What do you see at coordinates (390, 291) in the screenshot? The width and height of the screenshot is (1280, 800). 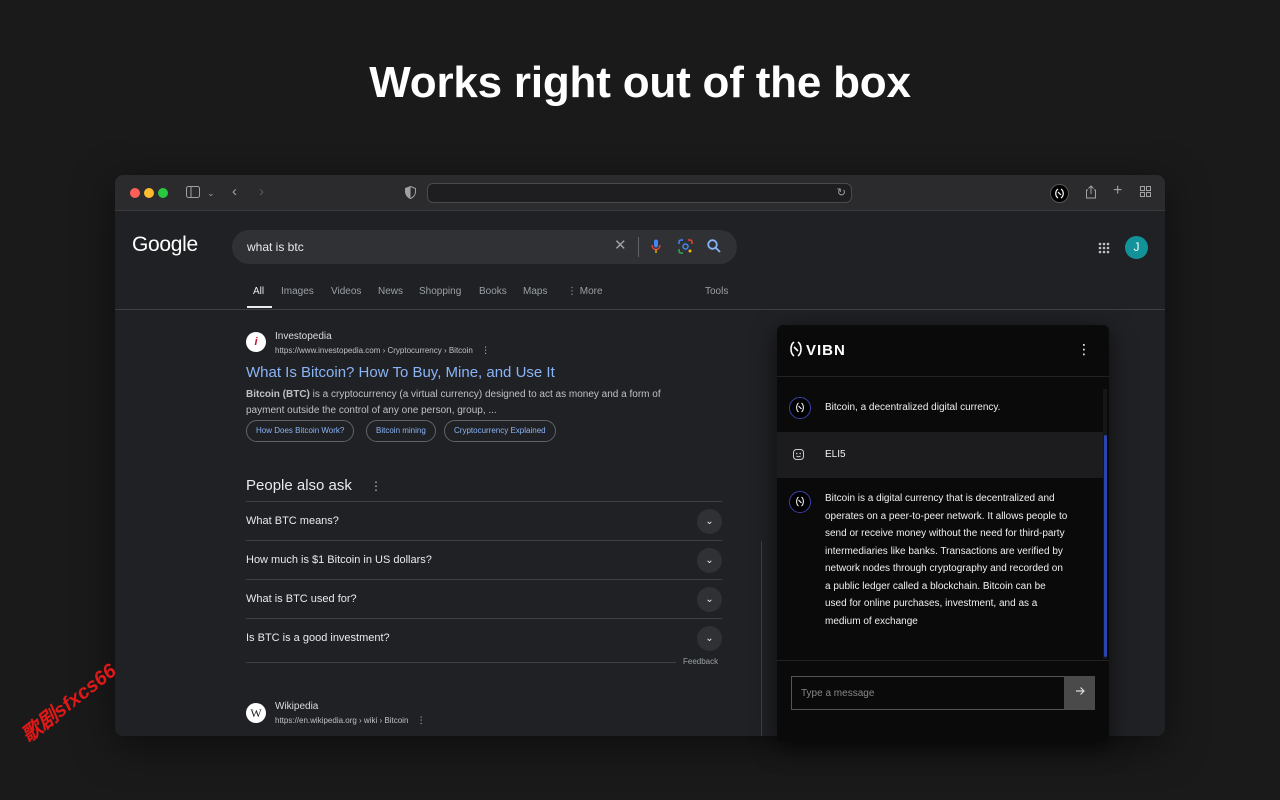 I see `tab-news: News` at bounding box center [390, 291].